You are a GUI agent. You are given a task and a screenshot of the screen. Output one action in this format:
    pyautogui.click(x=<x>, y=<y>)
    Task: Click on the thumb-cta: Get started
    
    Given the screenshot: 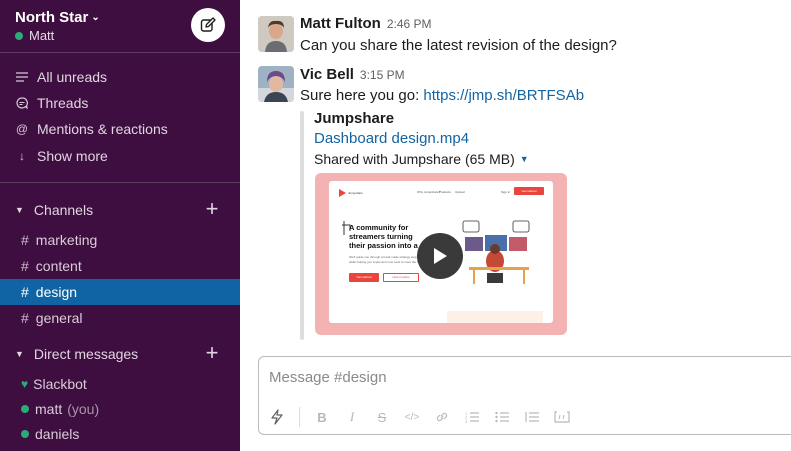 What is the action you would take?
    pyautogui.click(x=529, y=191)
    